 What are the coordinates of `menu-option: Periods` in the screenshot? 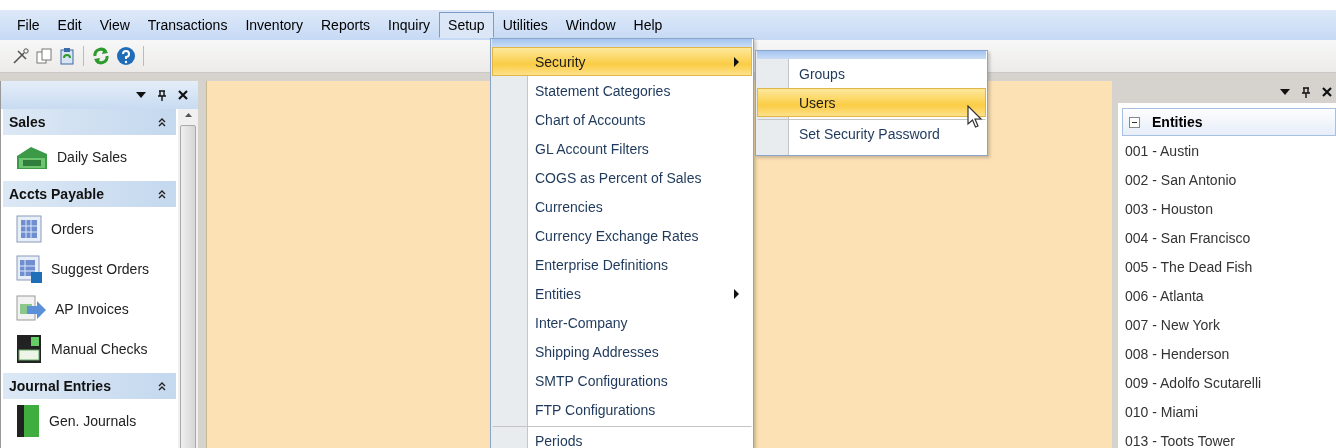 It's located at (622, 437).